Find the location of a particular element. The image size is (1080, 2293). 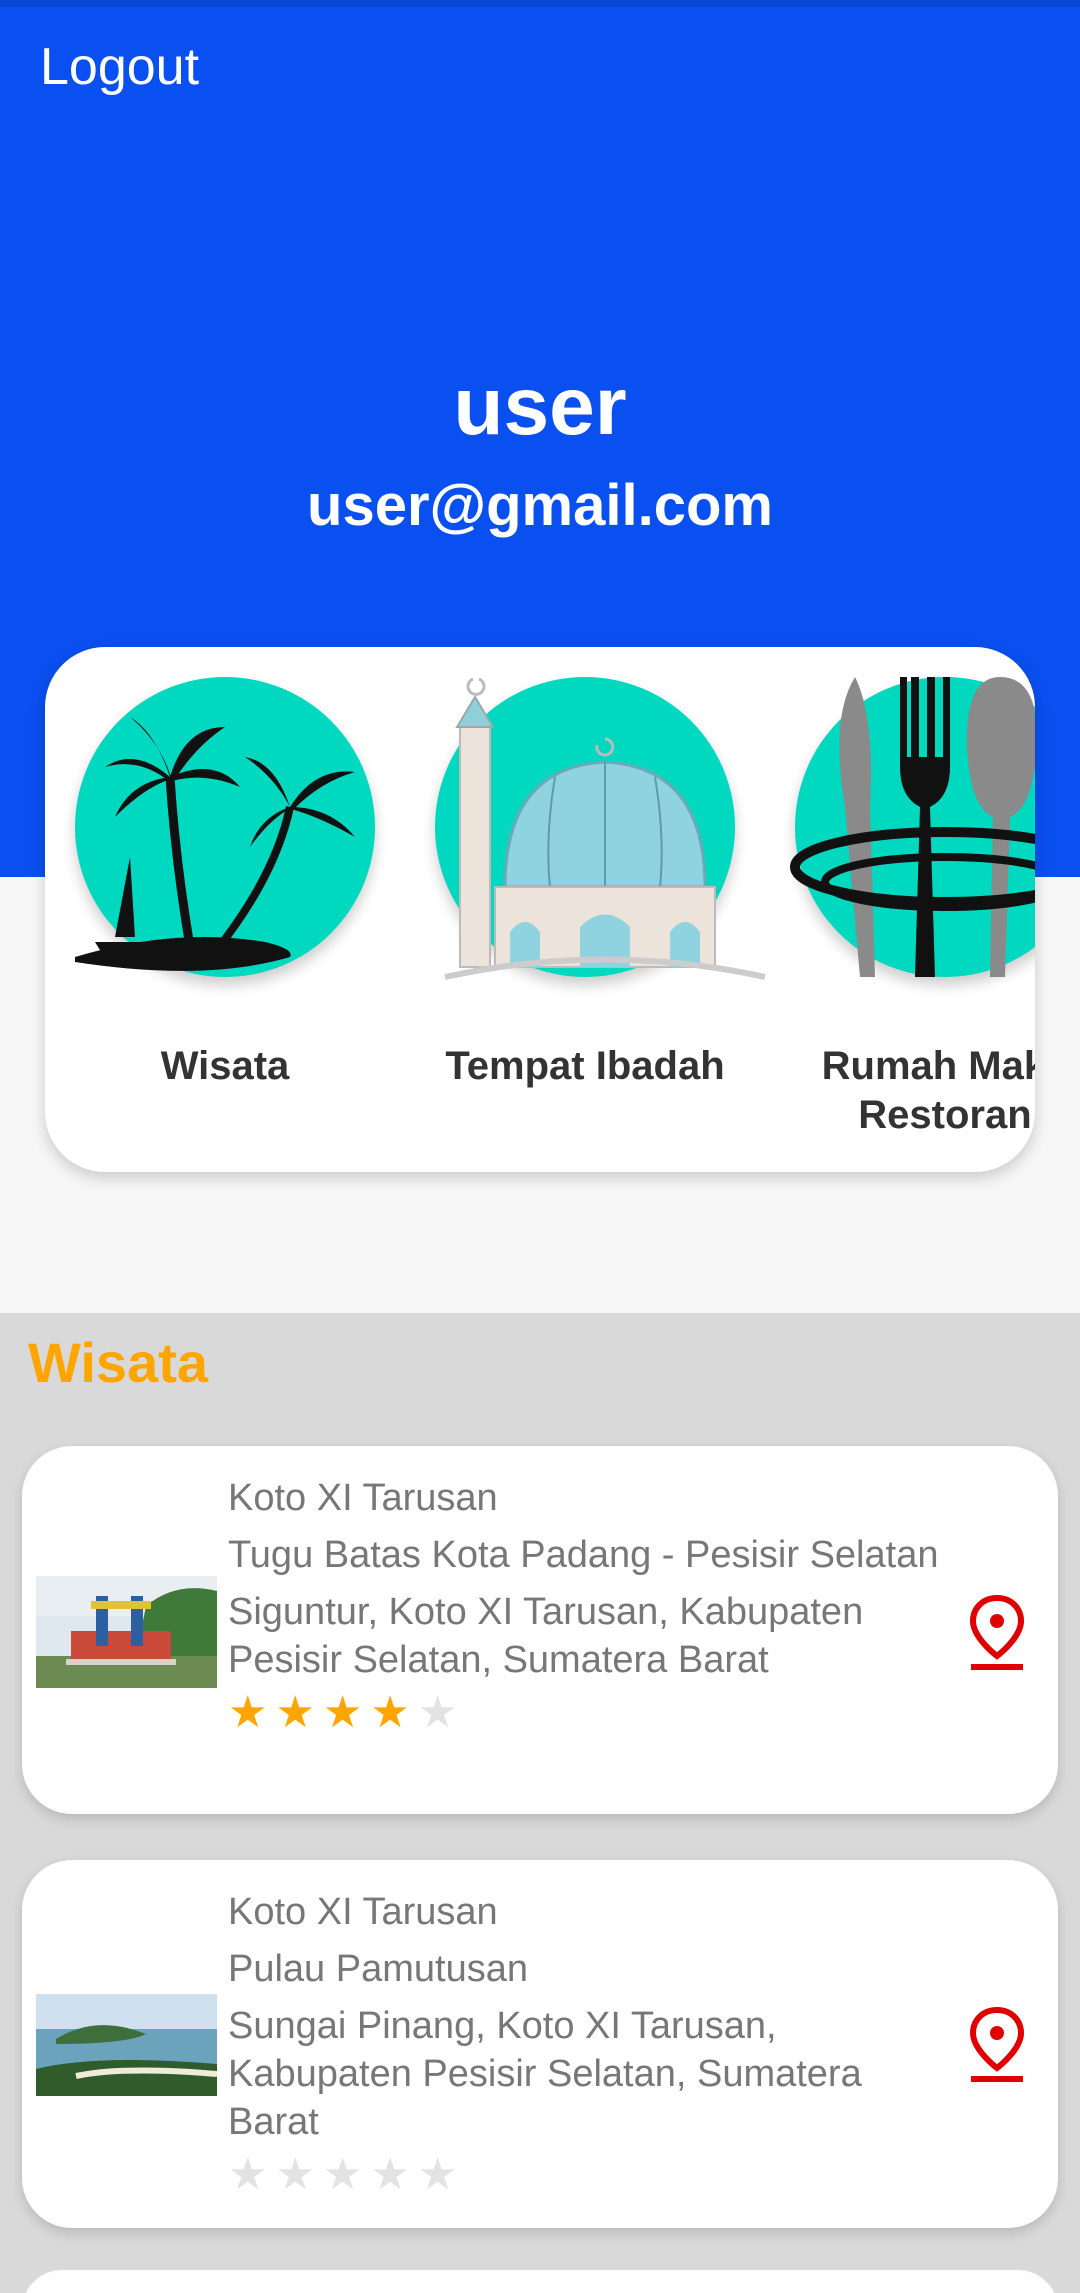

item-name: Tugu Batas Kota Padang - Pesisir Selatan is located at coordinates (583, 1555).